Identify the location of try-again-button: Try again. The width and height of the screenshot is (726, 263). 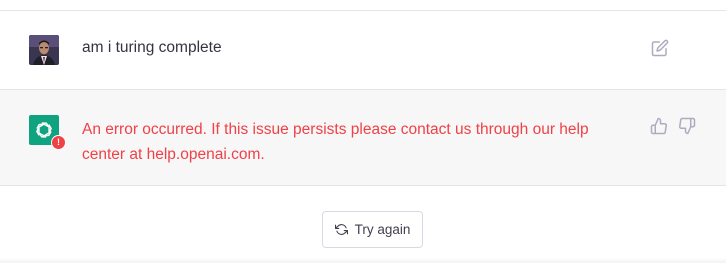
(372, 229).